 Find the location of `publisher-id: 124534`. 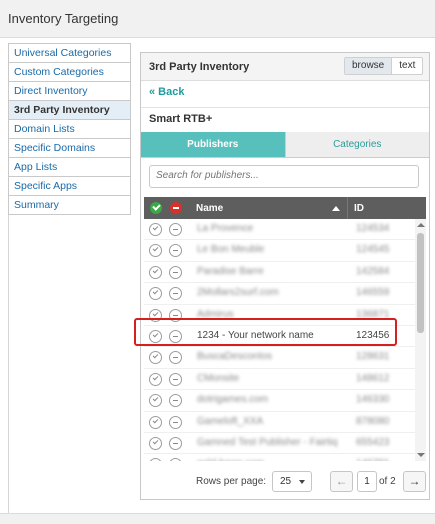

publisher-id: 124534 is located at coordinates (373, 228).